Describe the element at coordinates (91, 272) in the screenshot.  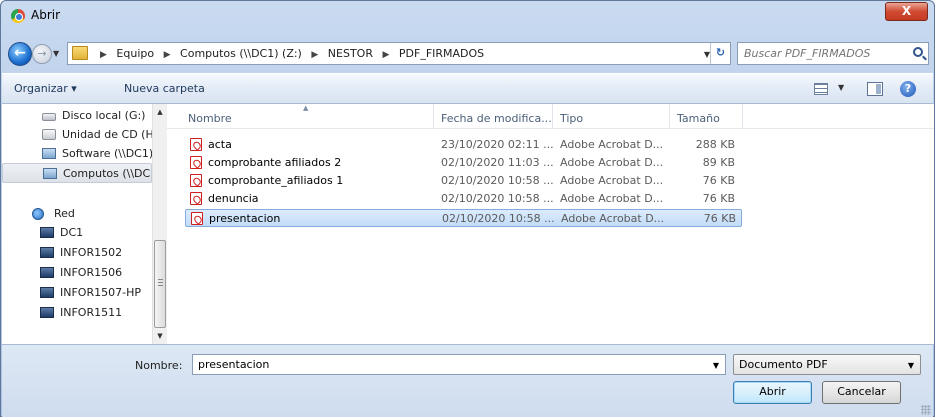
I see `nav-item-label: INFOR1506` at that location.